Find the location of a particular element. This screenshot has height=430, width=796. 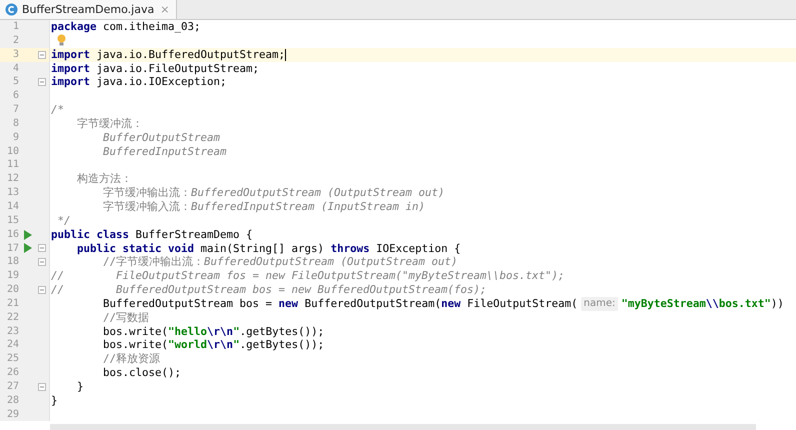

code-text: java.io.IOException; is located at coordinates (161, 82).